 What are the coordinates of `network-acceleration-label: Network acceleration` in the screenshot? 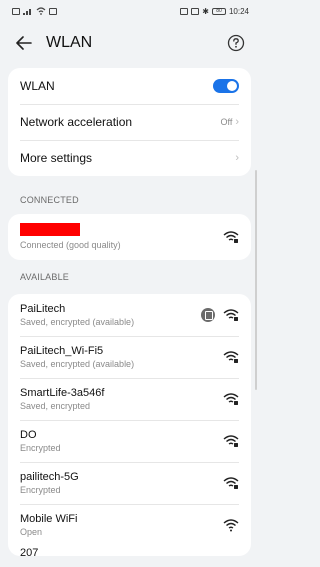 It's located at (76, 122).